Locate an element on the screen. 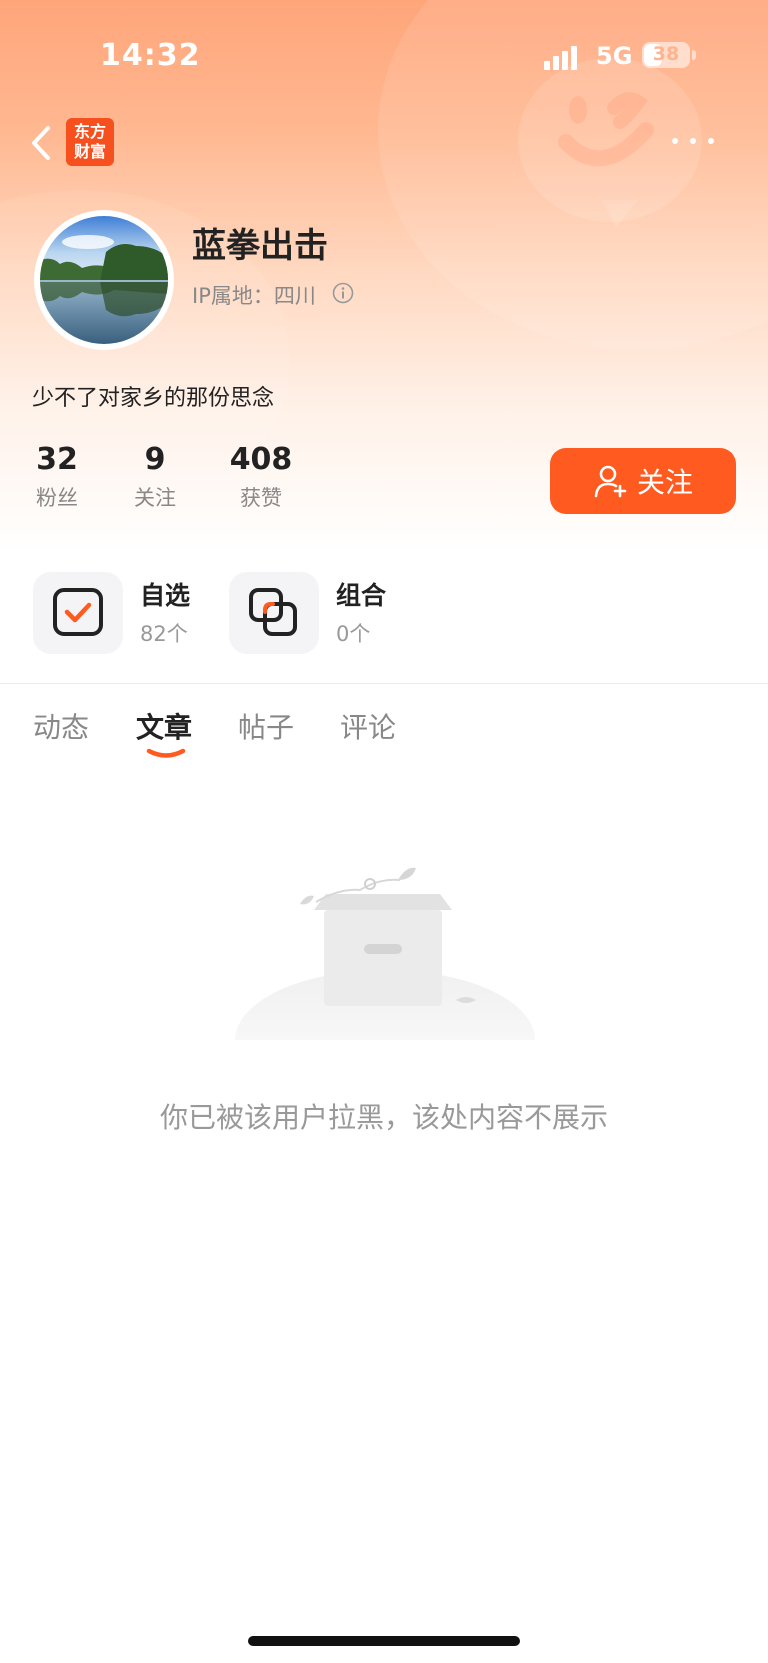 The width and height of the screenshot is (768, 1663). watchlist-tile is located at coordinates (78, 613).